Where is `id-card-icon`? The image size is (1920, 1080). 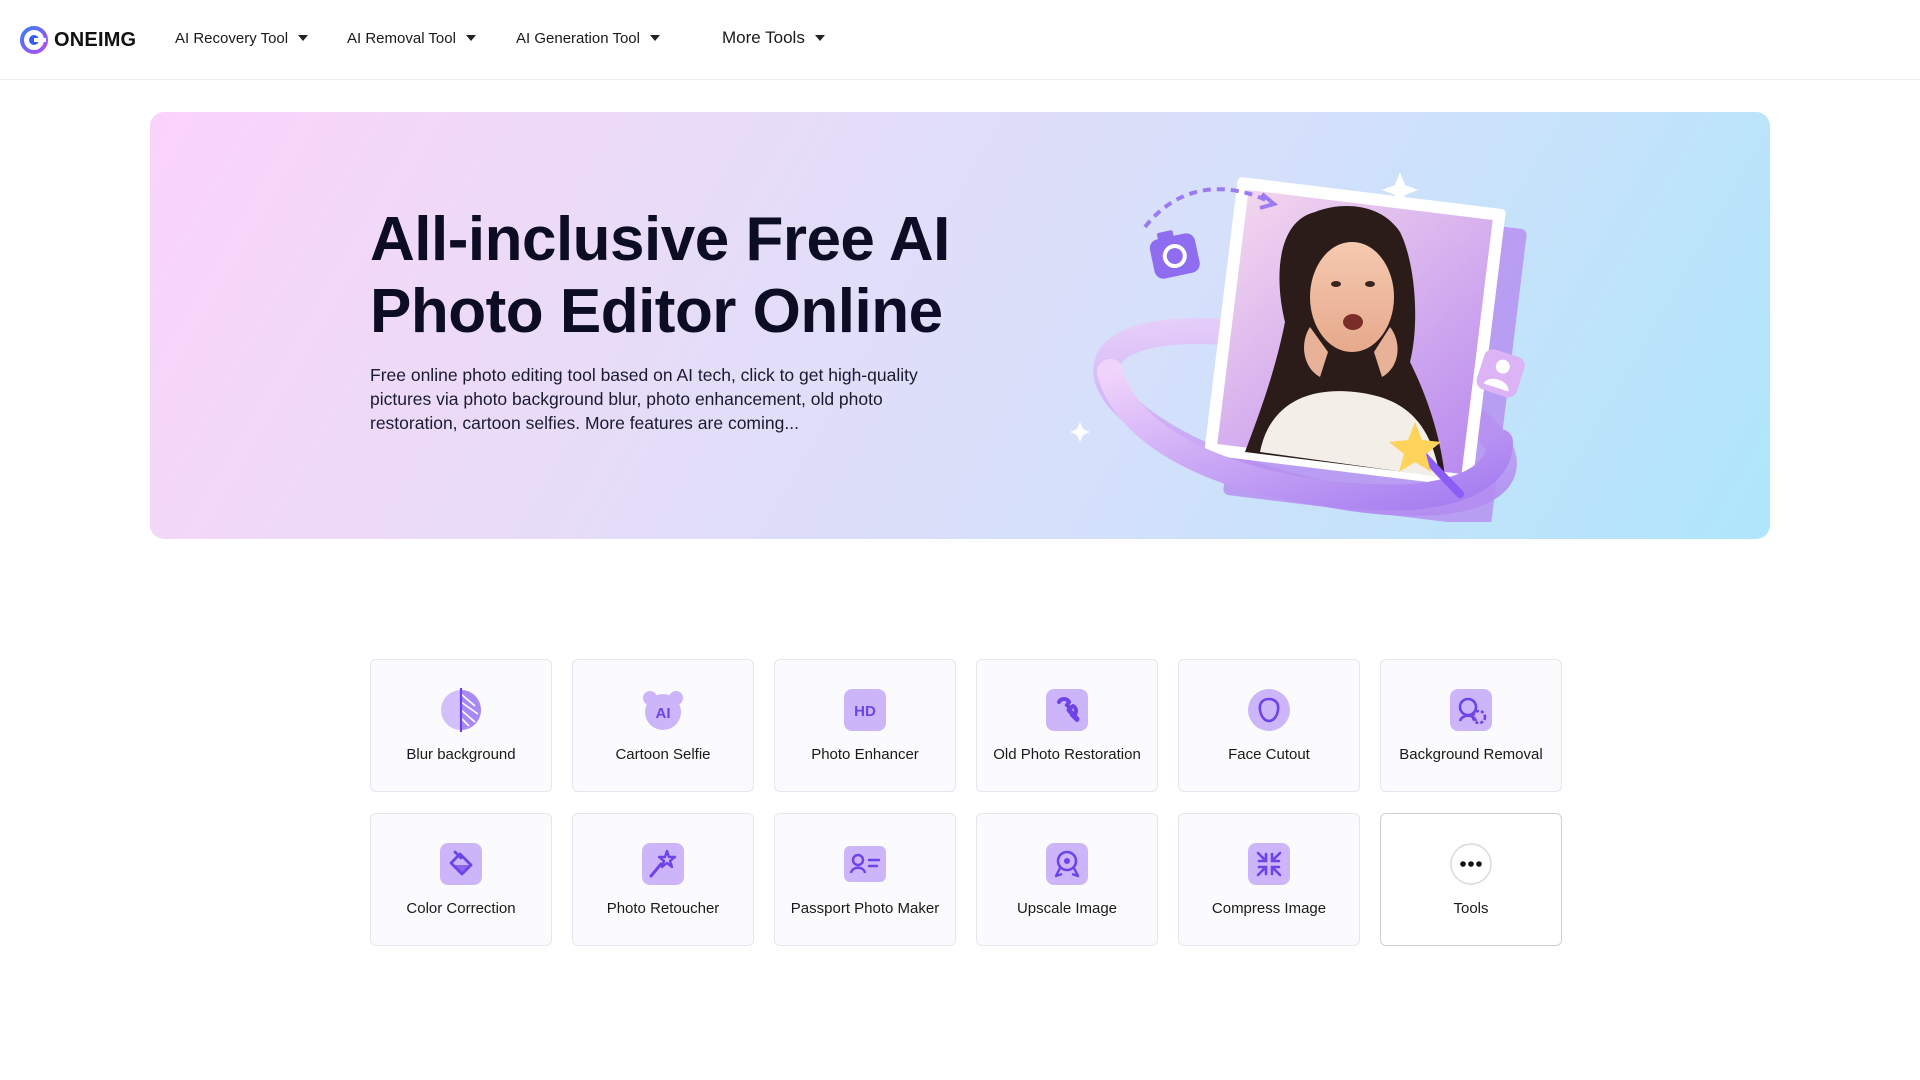 id-card-icon is located at coordinates (865, 864).